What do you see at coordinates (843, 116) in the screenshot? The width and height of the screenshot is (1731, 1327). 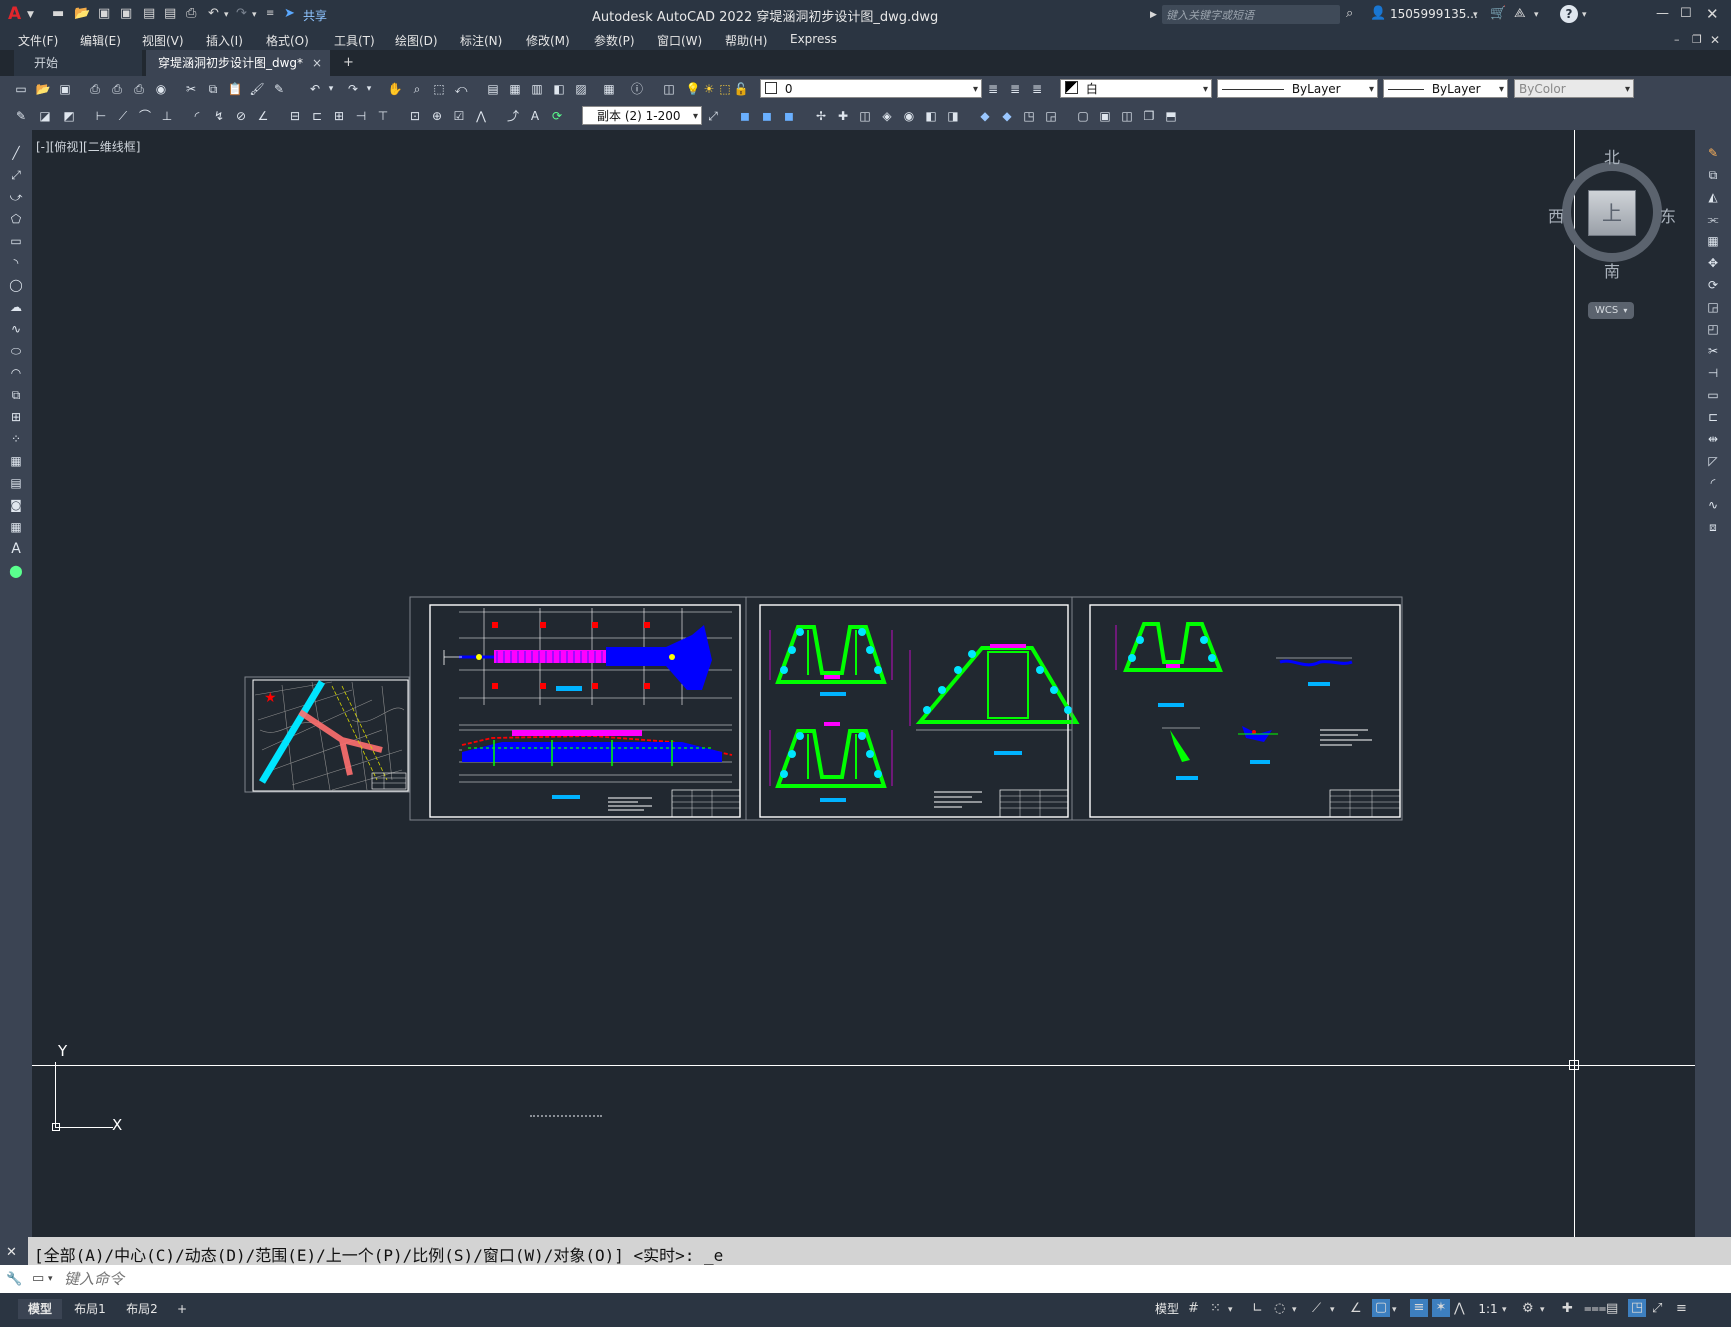 I see `rotate-3d-icon: ✚` at bounding box center [843, 116].